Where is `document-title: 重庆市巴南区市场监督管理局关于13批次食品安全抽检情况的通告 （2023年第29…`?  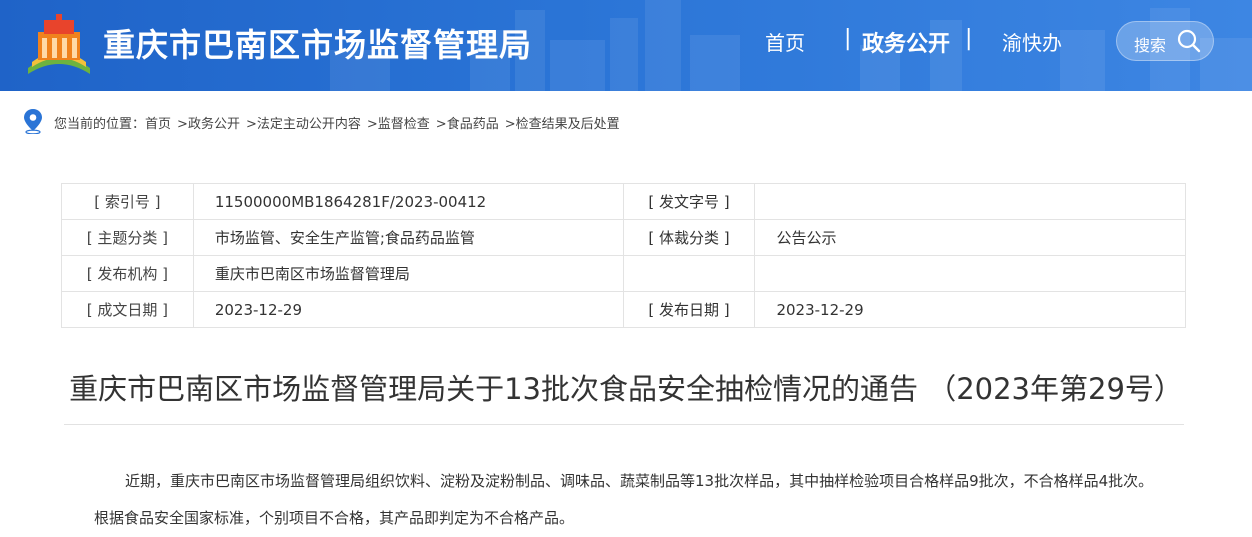
document-title: 重庆市巴南区市场监督管理局关于13批次食品安全抽检情况的通告 （2023年第29… is located at coordinates (626, 389).